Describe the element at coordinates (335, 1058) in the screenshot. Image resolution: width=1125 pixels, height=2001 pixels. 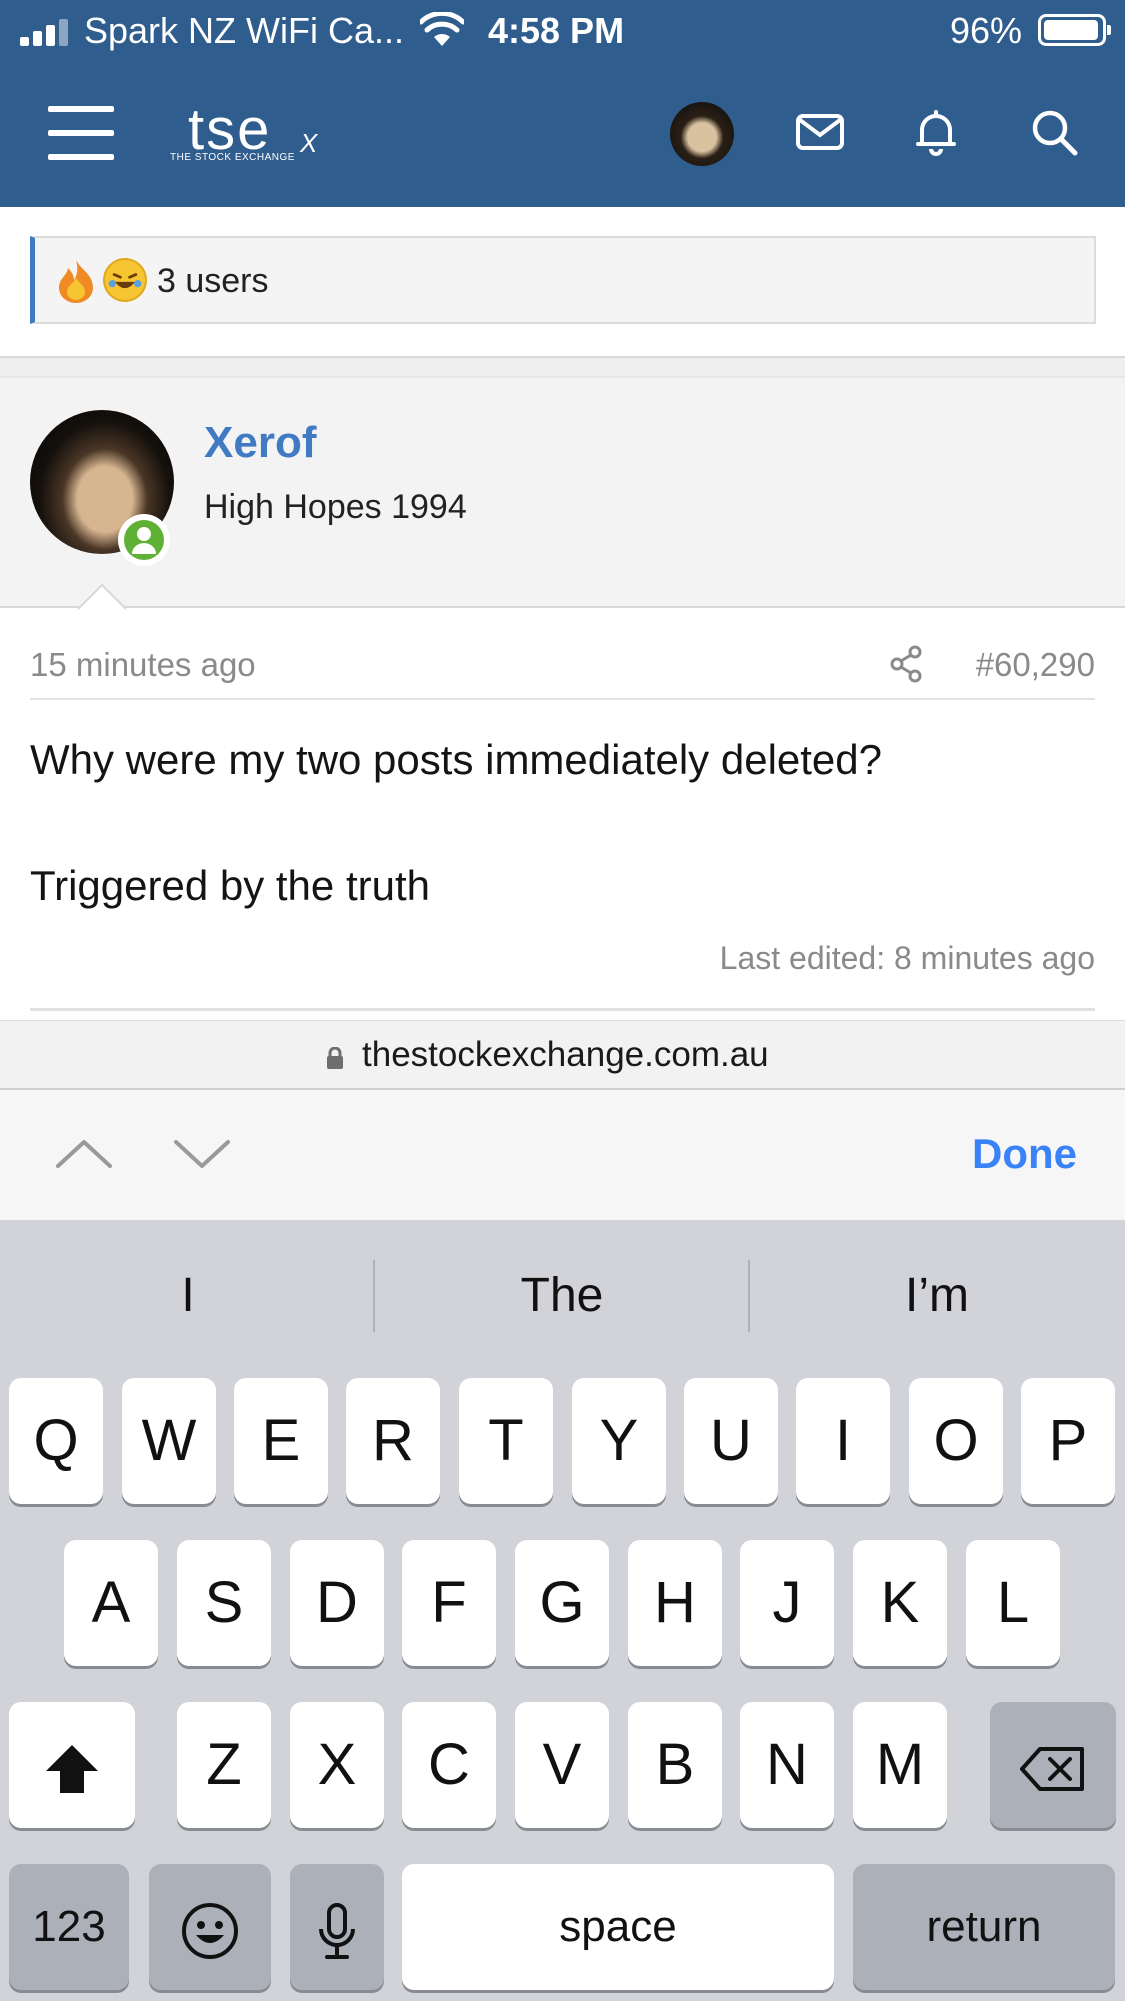
I see `lock-icon` at that location.